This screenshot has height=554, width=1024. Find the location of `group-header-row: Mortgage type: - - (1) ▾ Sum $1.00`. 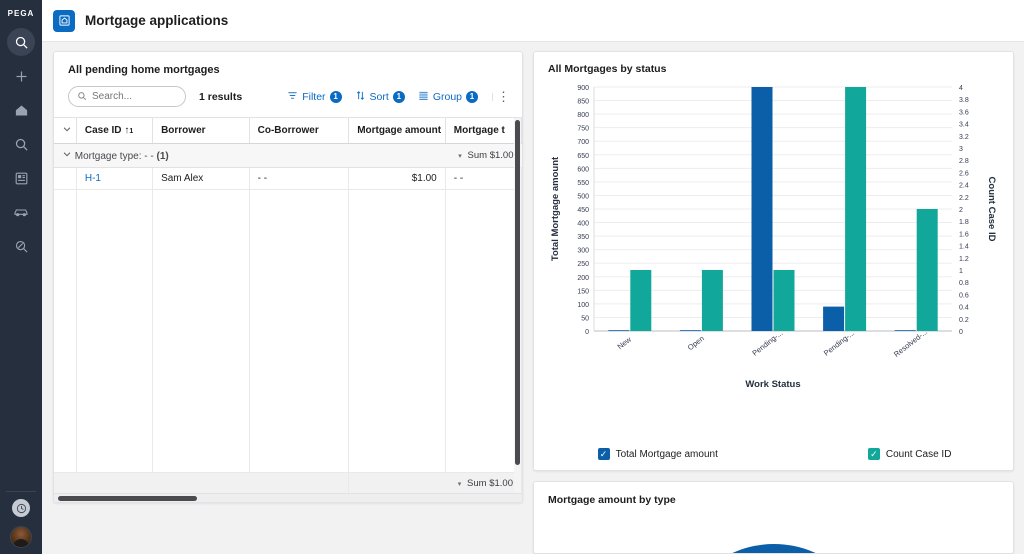

group-header-row: Mortgage type: - - (1) ▾ Sum $1.00 is located at coordinates (288, 155).